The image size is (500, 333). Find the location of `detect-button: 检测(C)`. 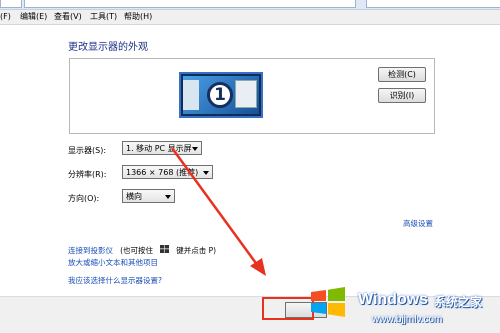

detect-button: 检测(C) is located at coordinates (402, 74).